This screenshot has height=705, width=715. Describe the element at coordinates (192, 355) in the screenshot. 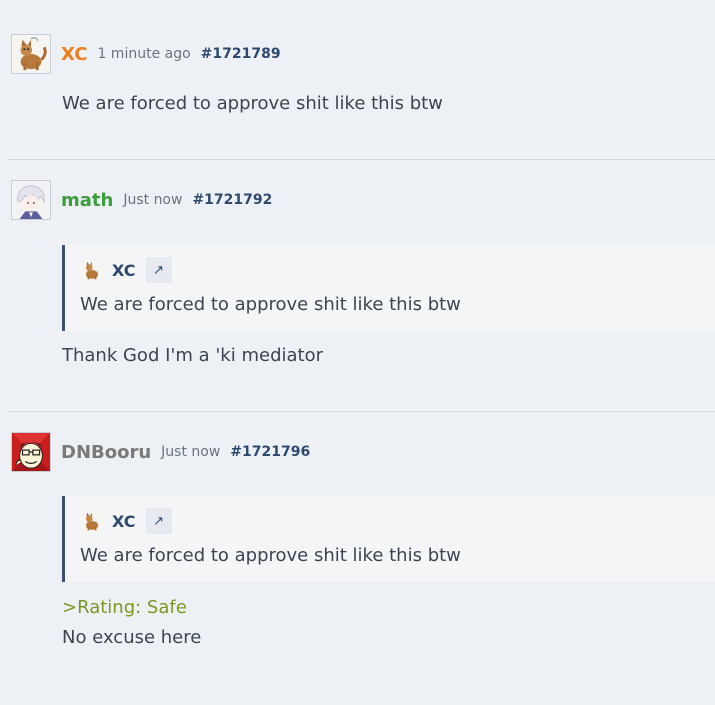

I see `post-body: Thank God I'm a 'ki mediator` at that location.